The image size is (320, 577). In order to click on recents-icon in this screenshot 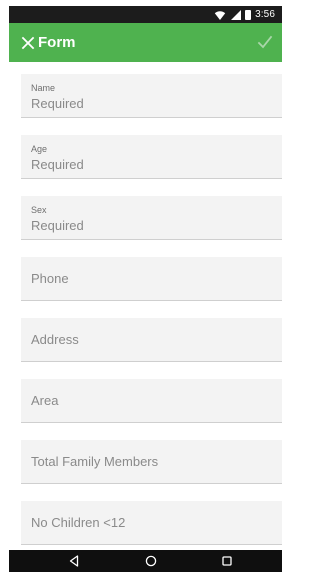, I will do `click(227, 561)`.